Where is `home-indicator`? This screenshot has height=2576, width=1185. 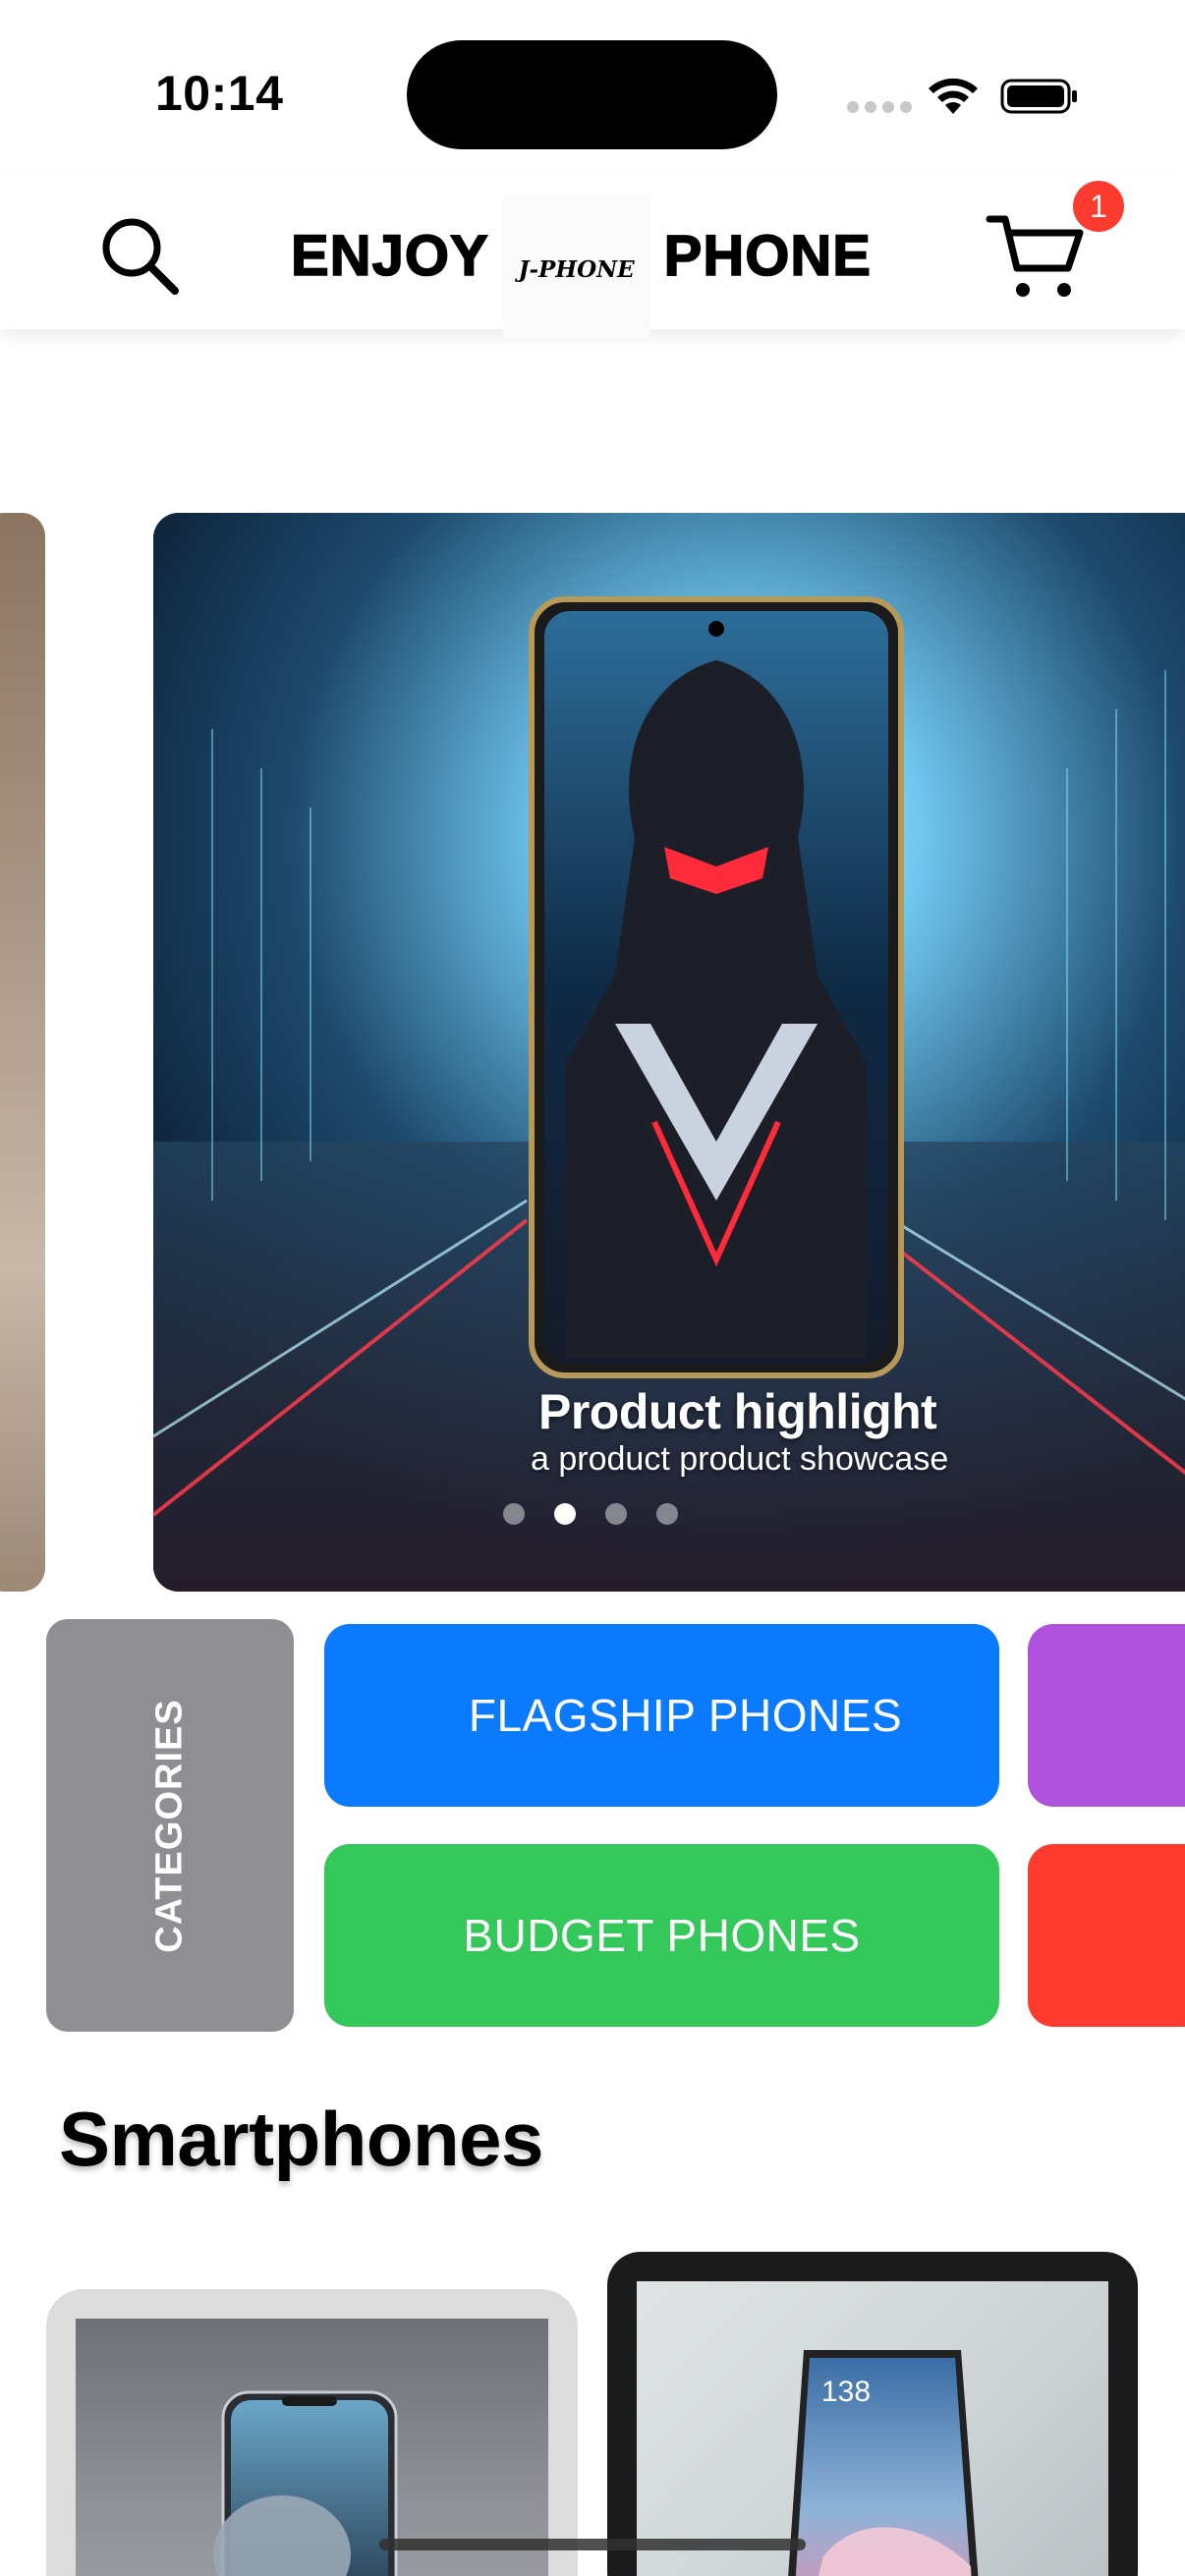
home-indicator is located at coordinates (592, 2544).